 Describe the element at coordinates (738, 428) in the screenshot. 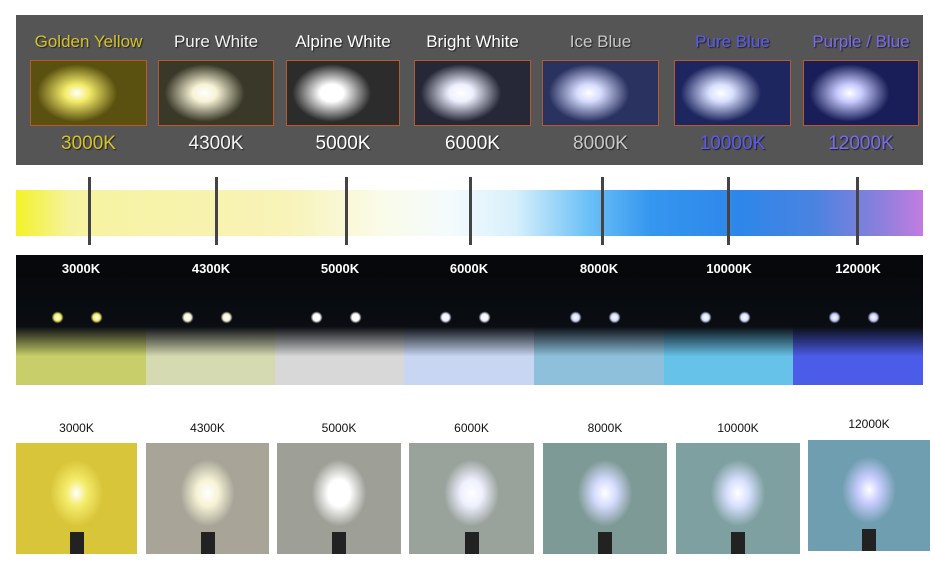

I see `bulb-kelvin-label: 10000K` at that location.